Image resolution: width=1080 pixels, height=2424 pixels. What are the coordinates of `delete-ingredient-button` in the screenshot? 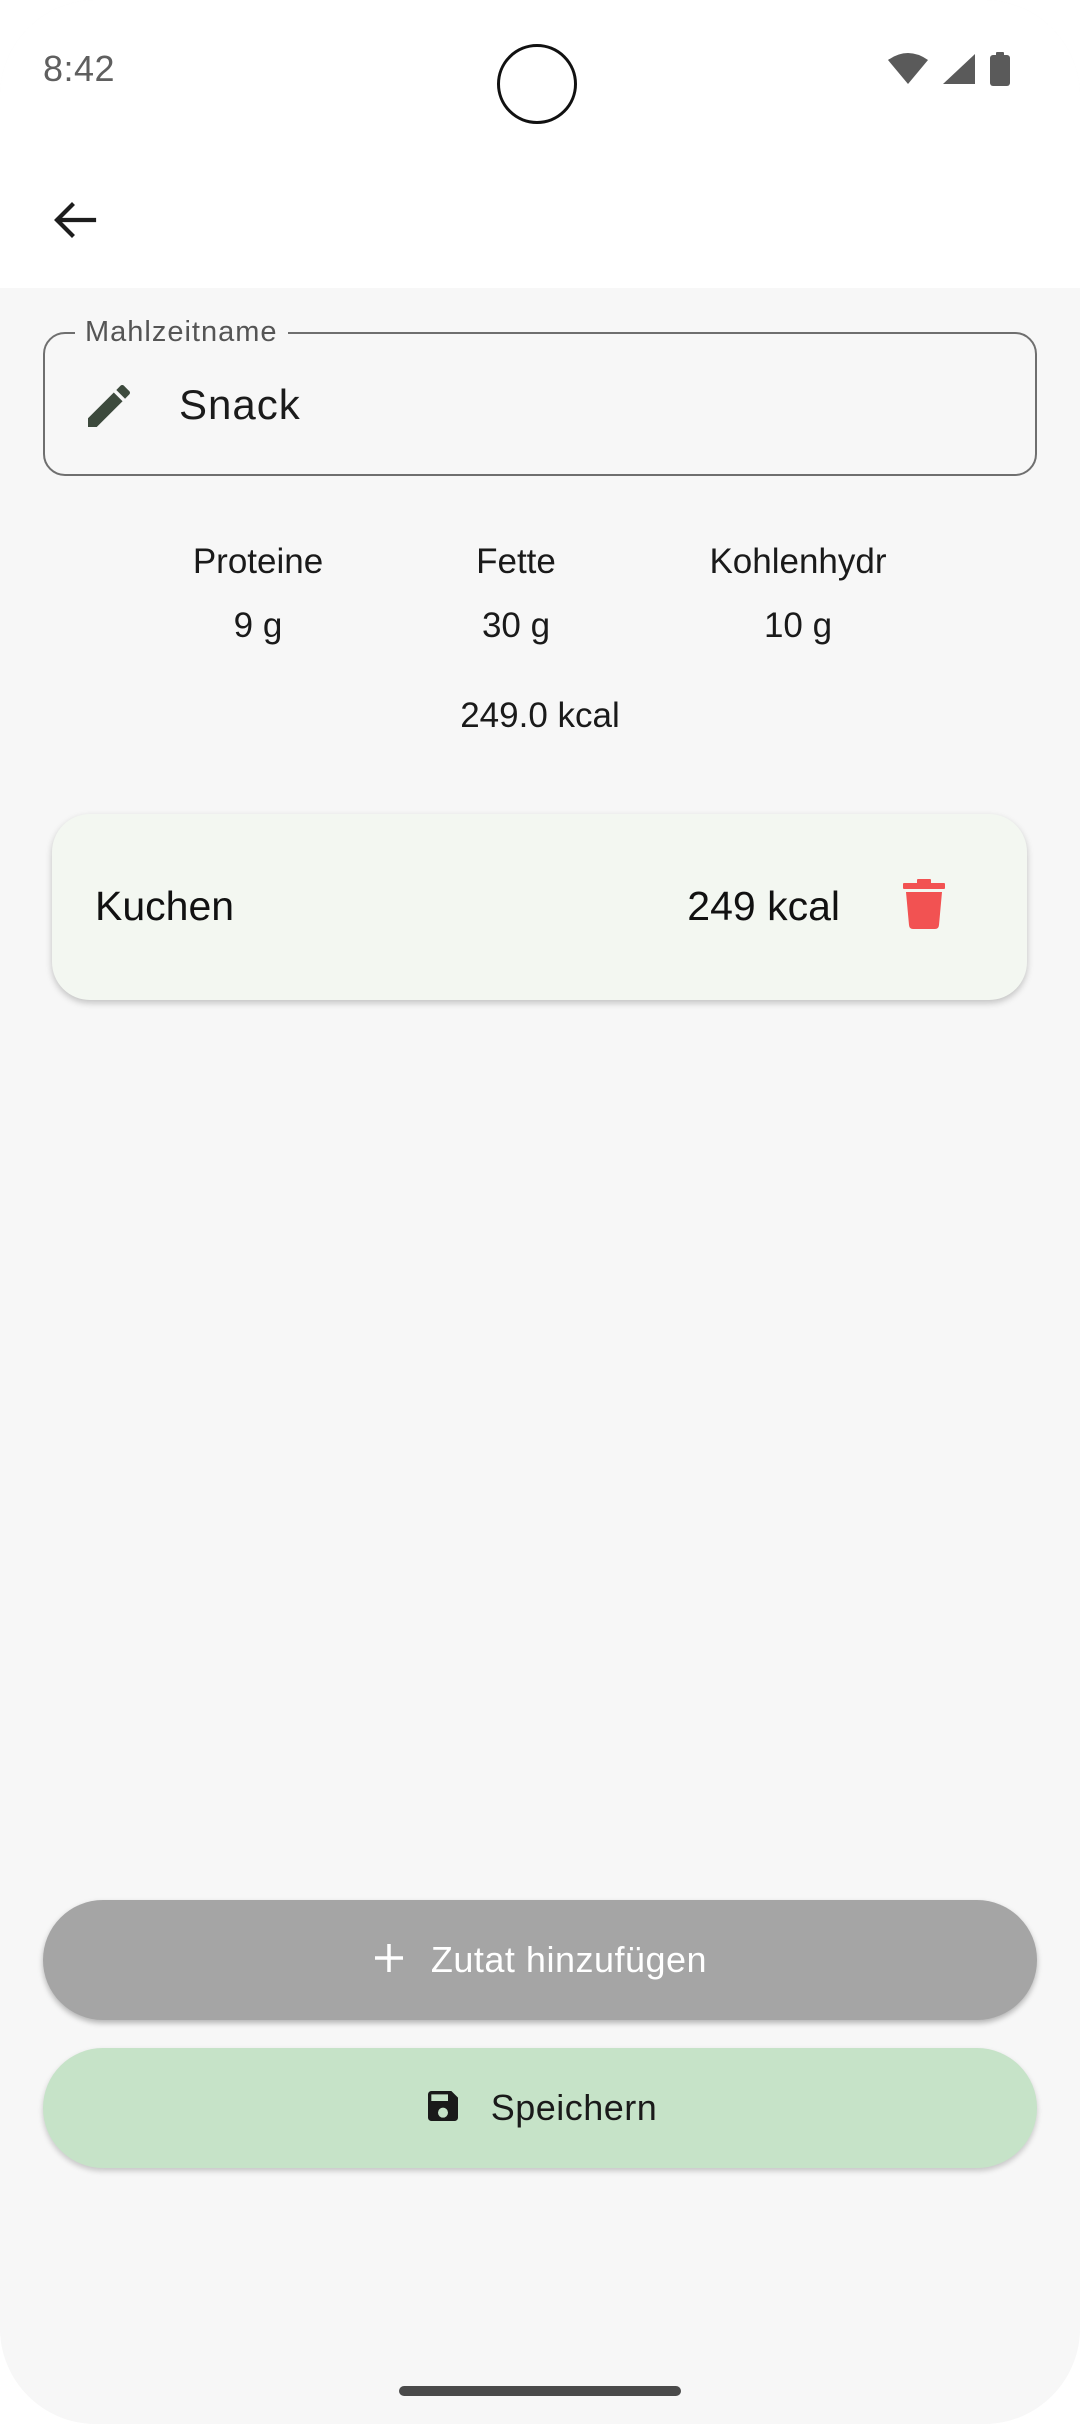 It's located at (924, 906).